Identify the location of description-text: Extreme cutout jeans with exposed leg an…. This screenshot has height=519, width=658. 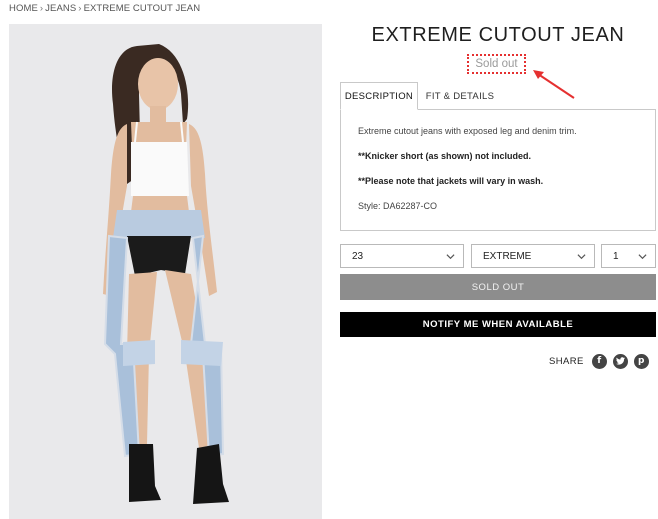
(467, 131).